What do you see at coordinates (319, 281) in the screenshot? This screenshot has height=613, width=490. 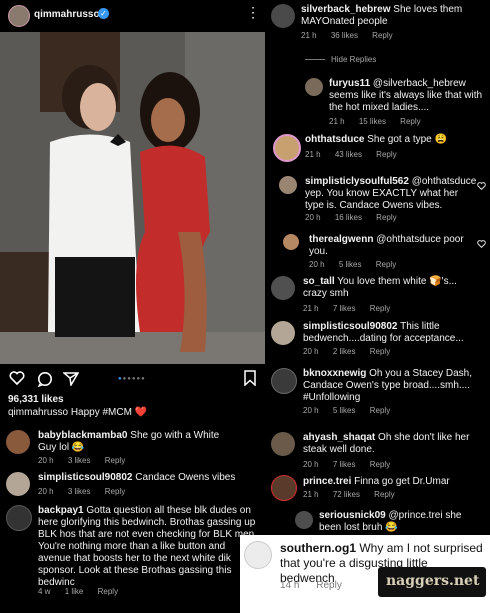 I see `comment-username: so_tall` at bounding box center [319, 281].